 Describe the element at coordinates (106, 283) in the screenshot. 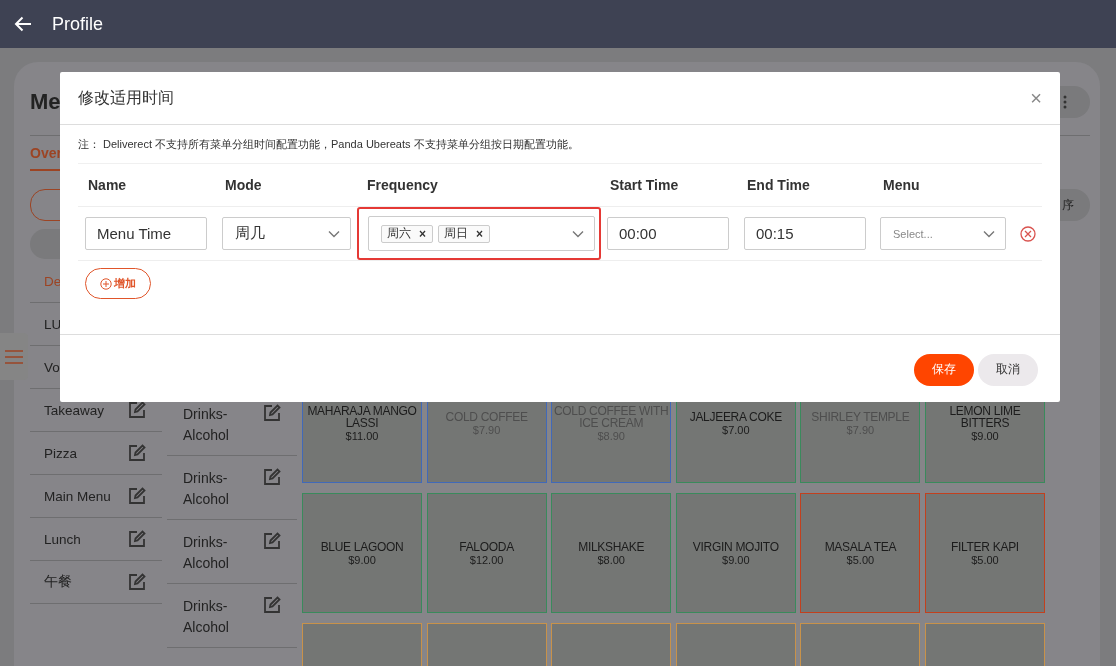

I see `plus-circle-icon` at that location.